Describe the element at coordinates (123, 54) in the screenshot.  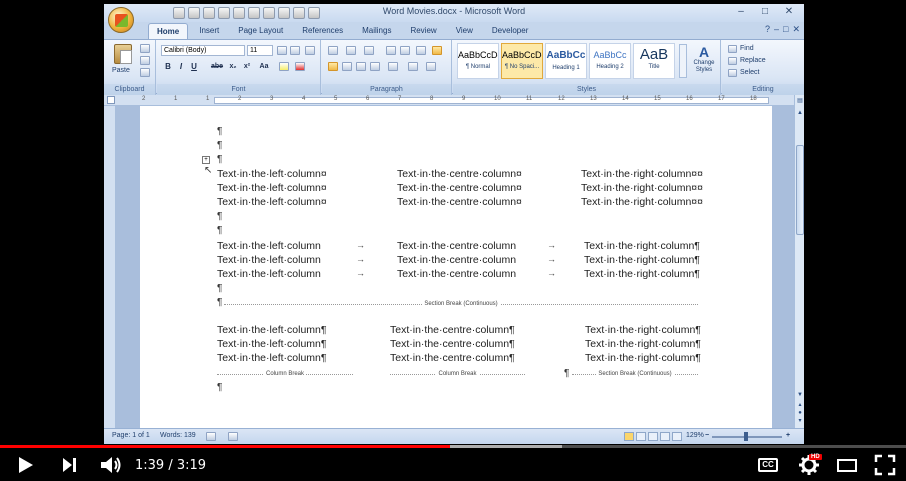
I see `paste-icon` at that location.